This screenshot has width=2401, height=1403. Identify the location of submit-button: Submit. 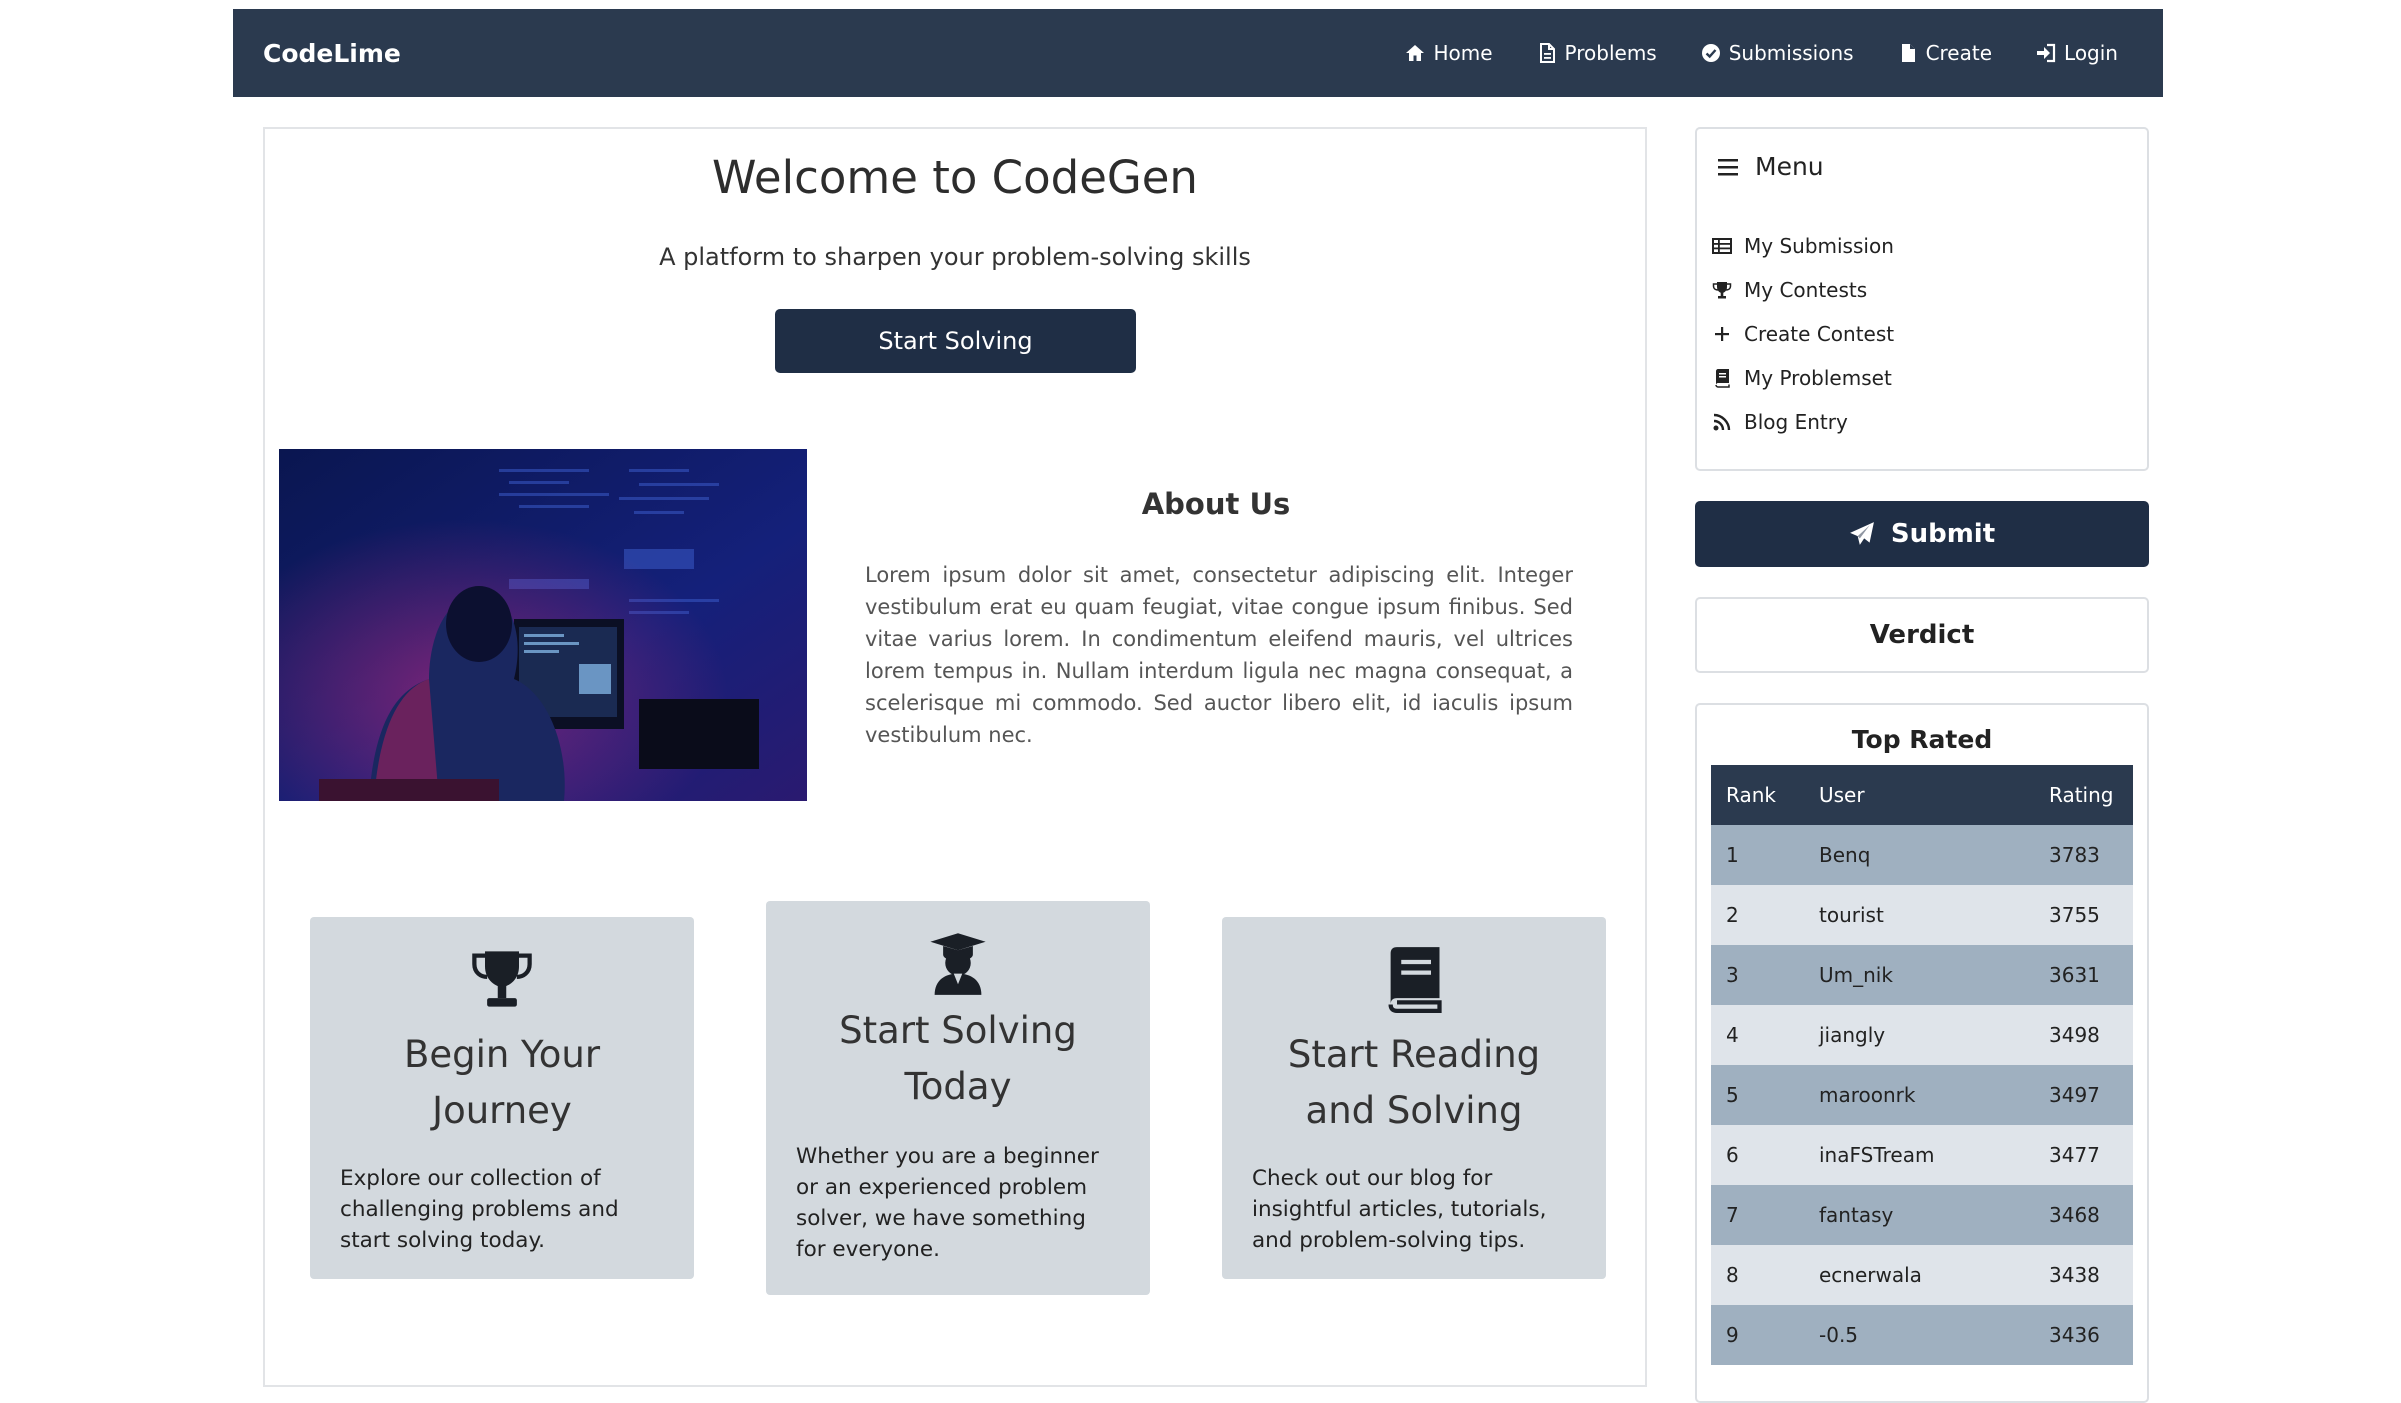
(1922, 534).